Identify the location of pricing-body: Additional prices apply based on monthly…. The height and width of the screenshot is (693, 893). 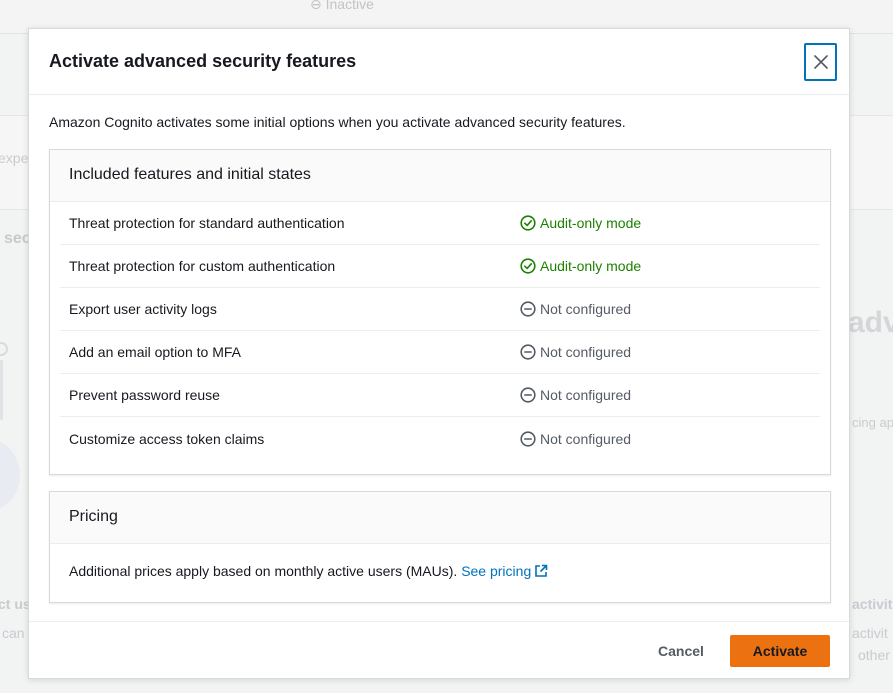
(440, 561).